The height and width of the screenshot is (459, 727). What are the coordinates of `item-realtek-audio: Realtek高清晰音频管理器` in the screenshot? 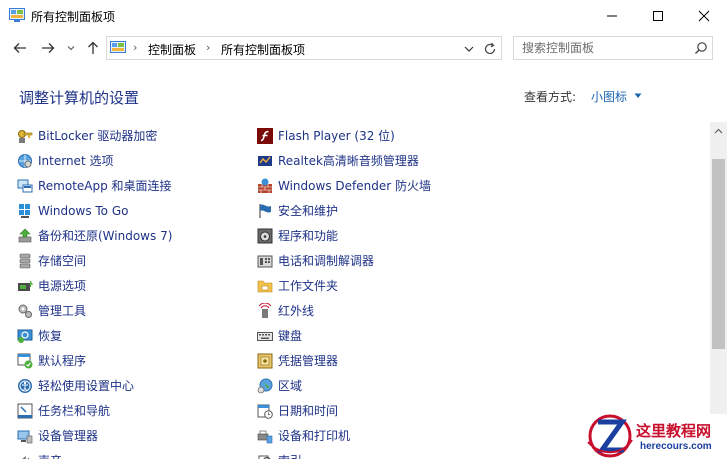 It's located at (338, 160).